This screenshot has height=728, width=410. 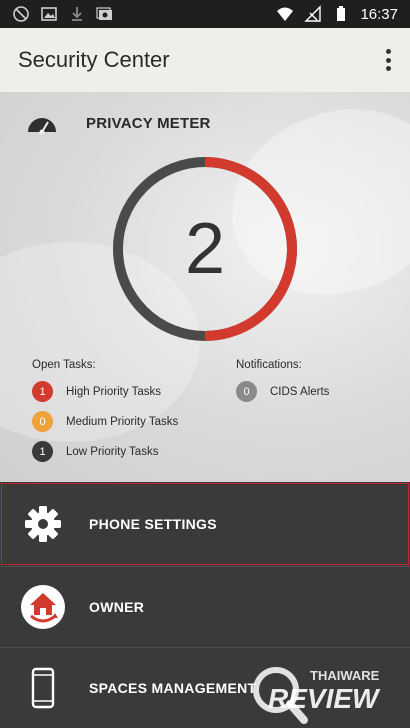 What do you see at coordinates (341, 13) in the screenshot?
I see `battery-icon` at bounding box center [341, 13].